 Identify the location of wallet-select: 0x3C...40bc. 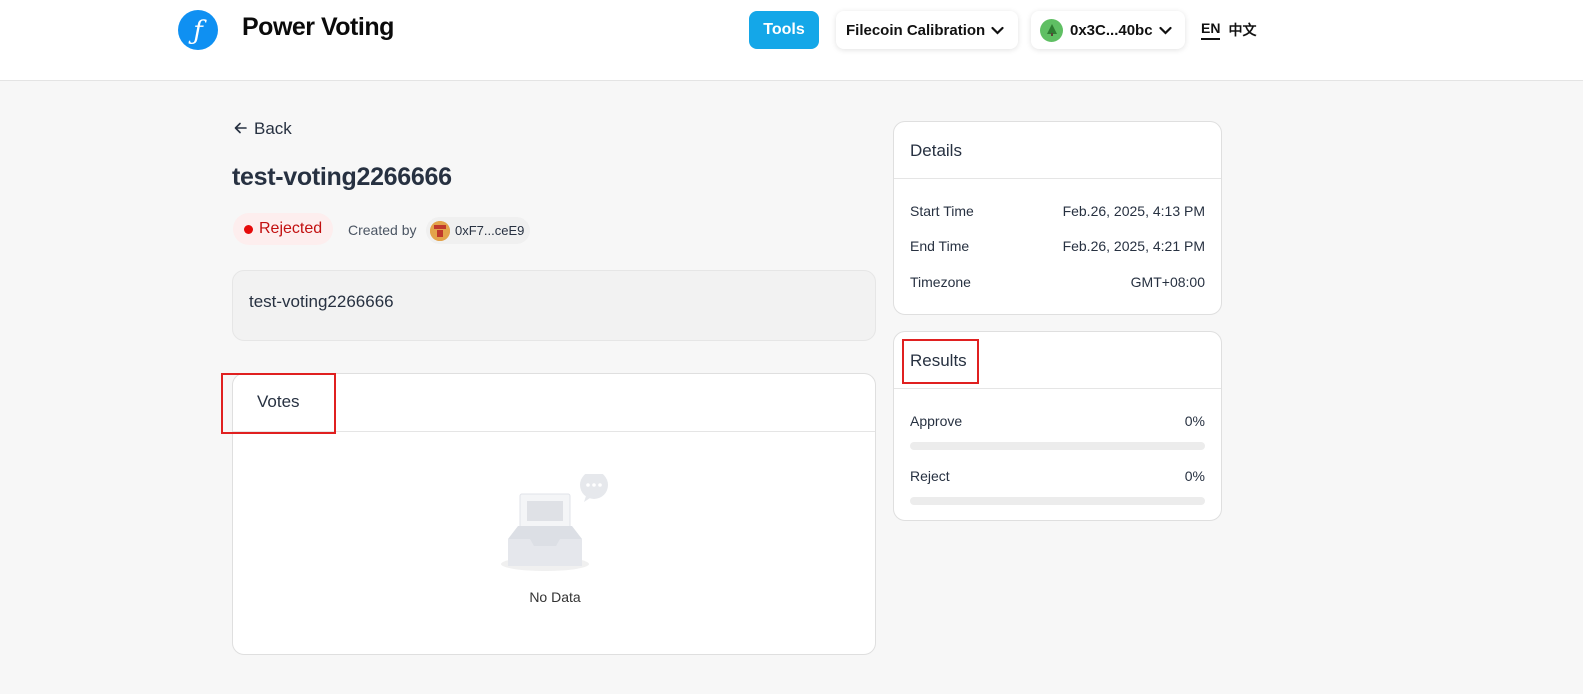
(1108, 30).